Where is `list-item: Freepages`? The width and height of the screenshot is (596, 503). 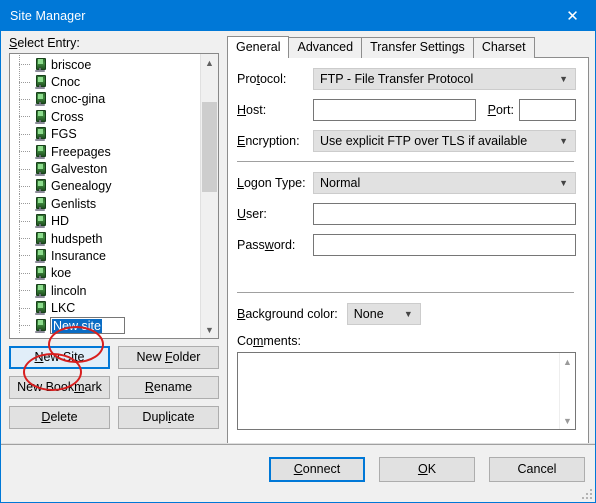 list-item: Freepages is located at coordinates (105, 151).